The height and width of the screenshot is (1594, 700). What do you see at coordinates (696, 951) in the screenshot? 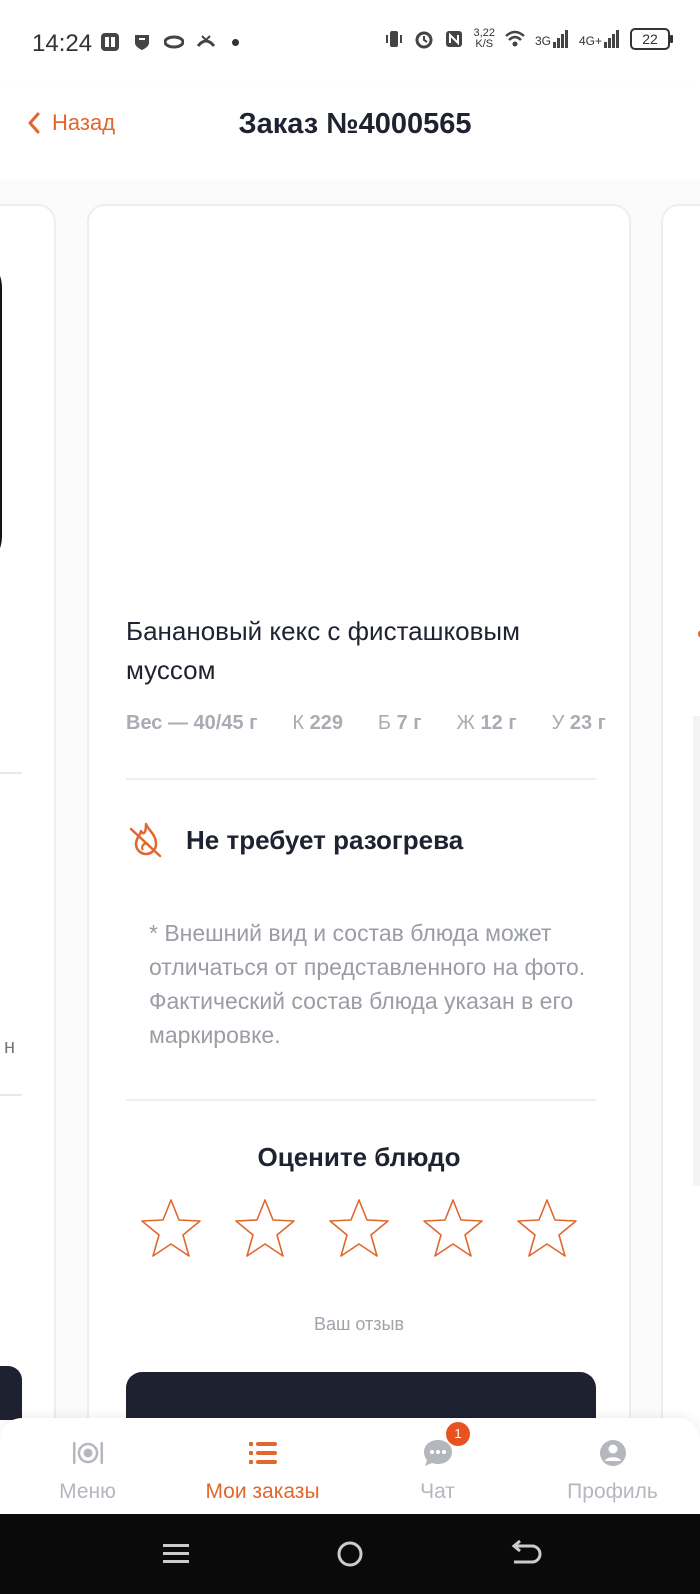
I see `next-dish-content` at bounding box center [696, 951].